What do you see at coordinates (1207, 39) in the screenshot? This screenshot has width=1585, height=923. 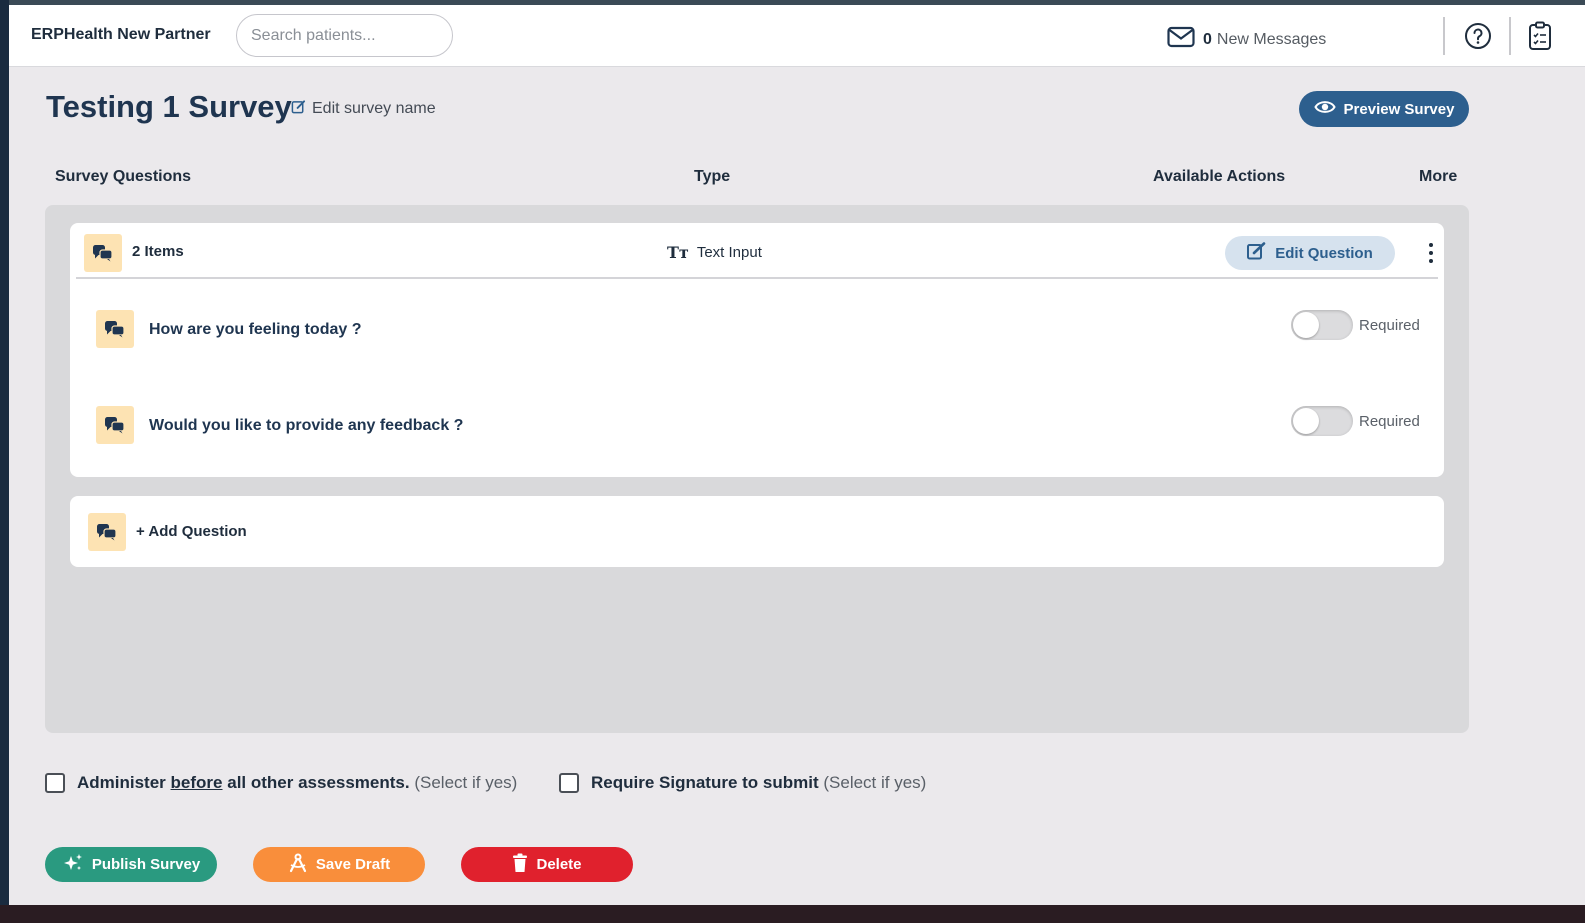 I see `messages-count: 0` at bounding box center [1207, 39].